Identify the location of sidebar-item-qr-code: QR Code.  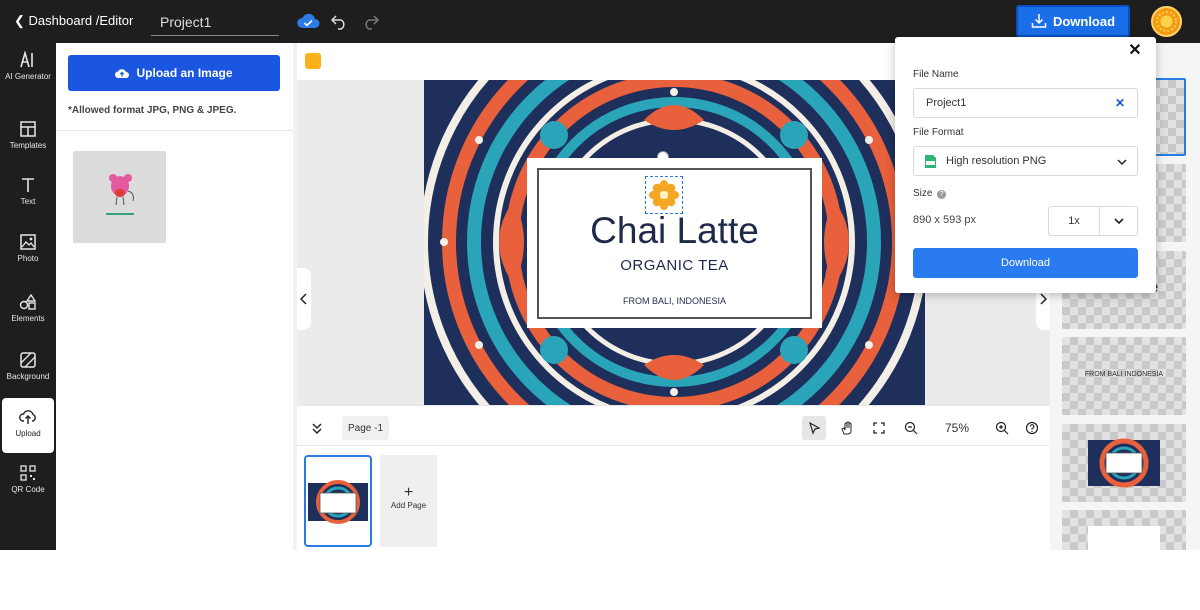
(28, 492).